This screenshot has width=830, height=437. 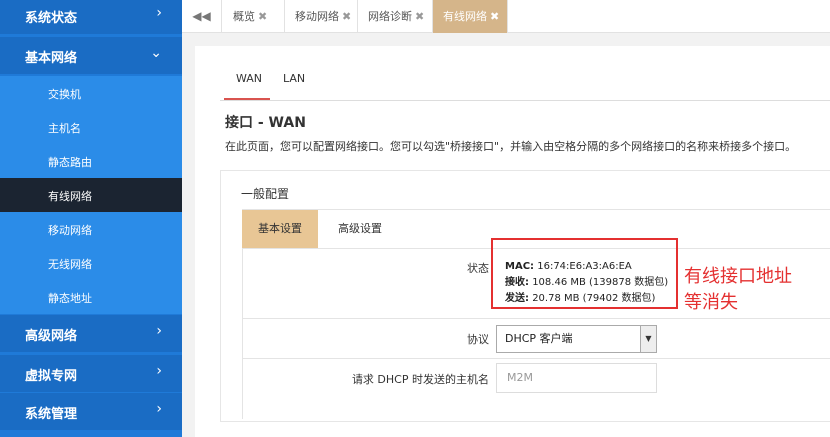 I want to click on annotation-line: 有线接口地址, so click(x=738, y=276).